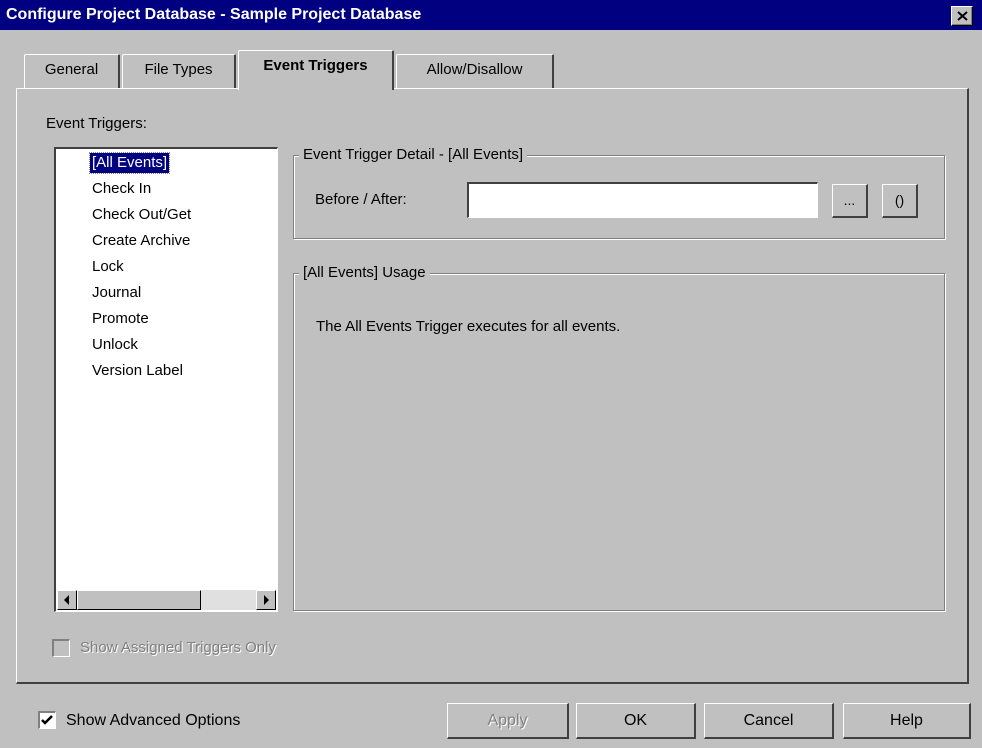 This screenshot has height=748, width=982. I want to click on before-after-input, so click(642, 200).